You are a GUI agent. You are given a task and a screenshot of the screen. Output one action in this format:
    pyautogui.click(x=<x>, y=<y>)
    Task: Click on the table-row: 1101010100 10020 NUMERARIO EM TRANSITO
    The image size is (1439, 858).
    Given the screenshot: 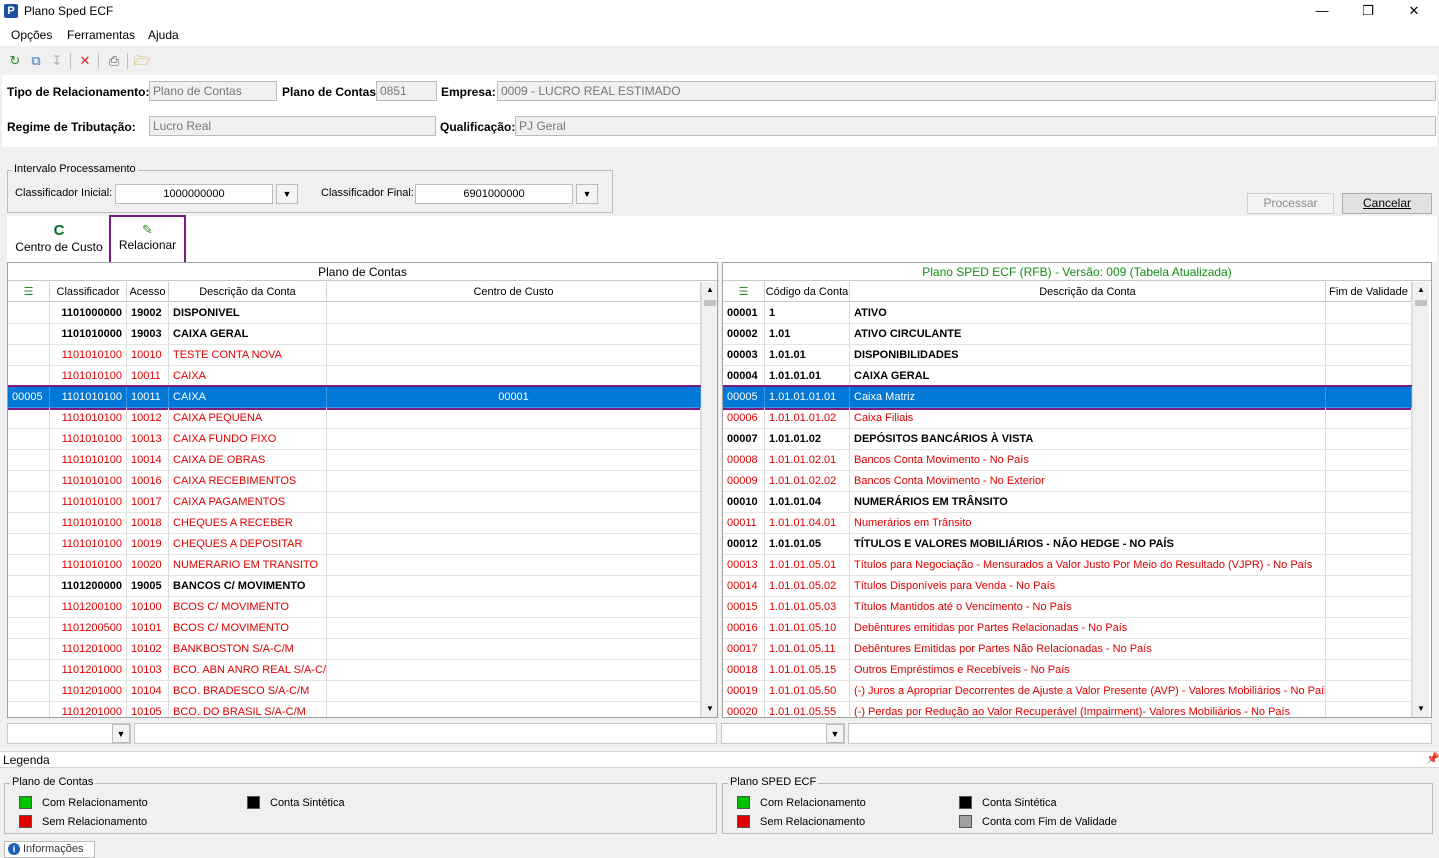 What is the action you would take?
    pyautogui.click(x=354, y=565)
    